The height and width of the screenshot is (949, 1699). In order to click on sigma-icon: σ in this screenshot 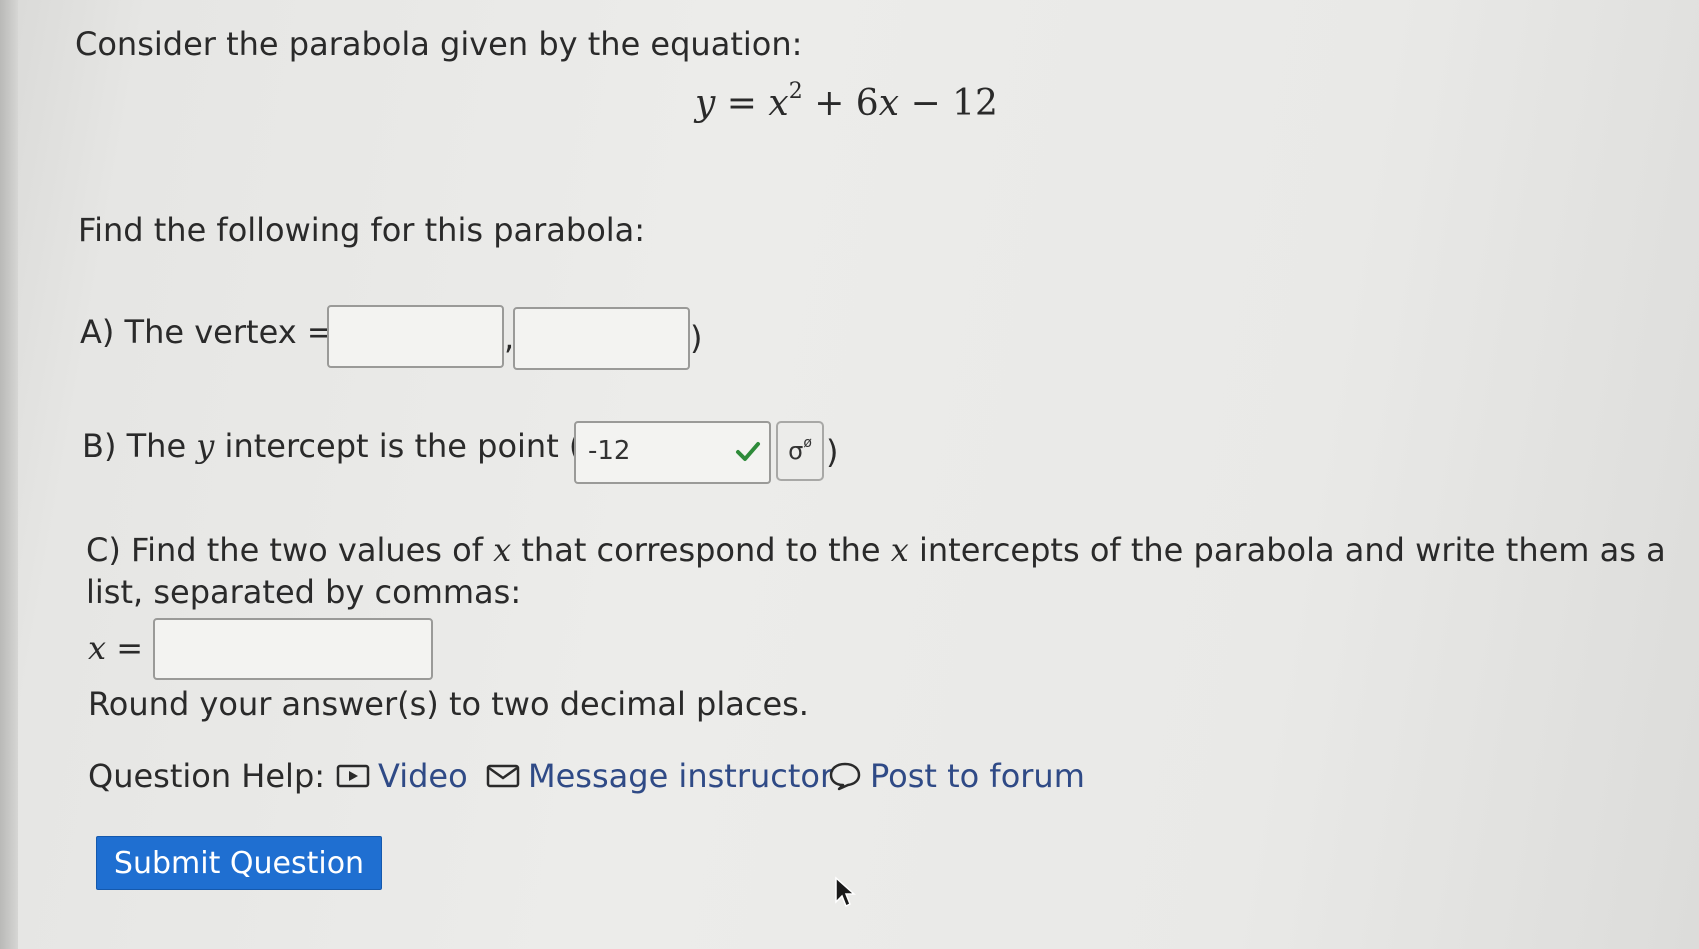, I will do `click(796, 451)`.